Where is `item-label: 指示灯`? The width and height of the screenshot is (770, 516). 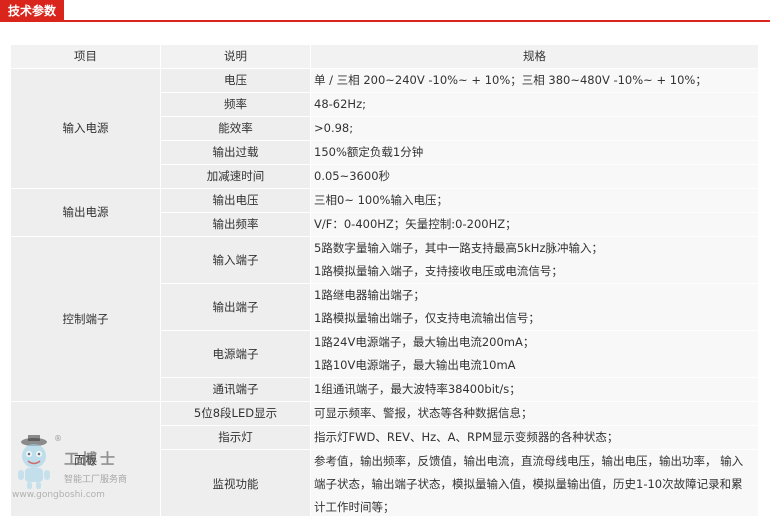
item-label: 指示灯 is located at coordinates (235, 437).